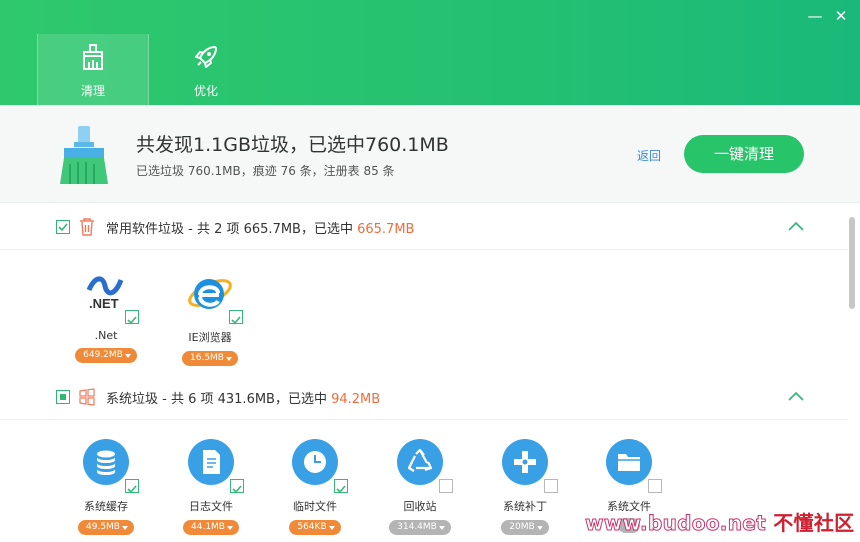  Describe the element at coordinates (841, 16) in the screenshot. I see `close-button: ✕` at that location.